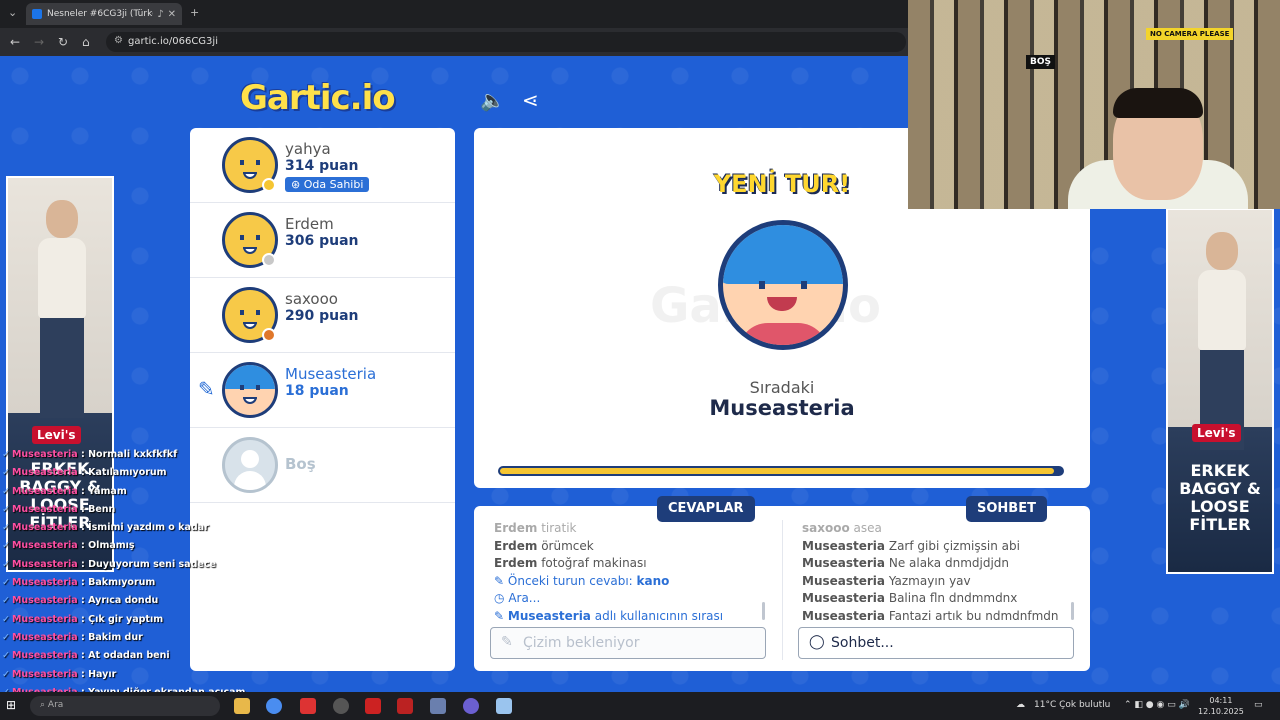 The width and height of the screenshot is (1280, 720). Describe the element at coordinates (148, 528) in the screenshot. I see `chat-message: İsmimi yazdım o kadar` at that location.